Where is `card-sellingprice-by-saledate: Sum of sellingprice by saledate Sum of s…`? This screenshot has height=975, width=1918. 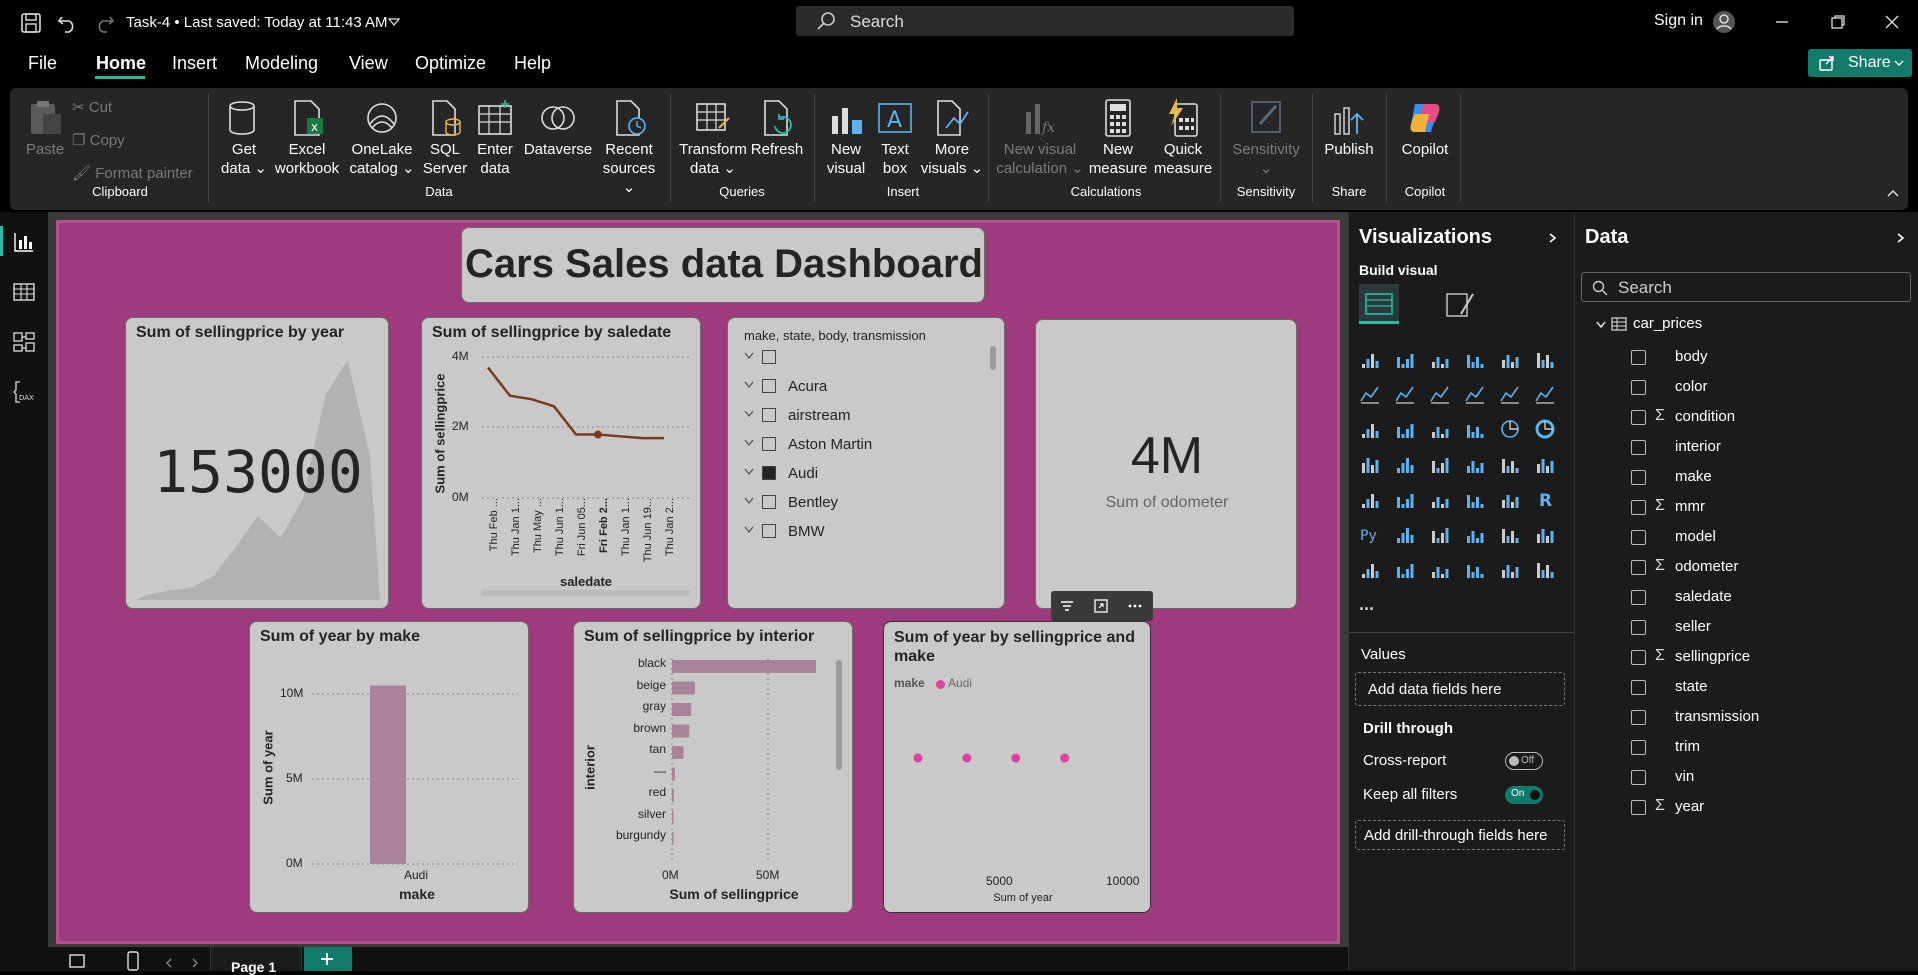
card-sellingprice-by-saledate: Sum of sellingprice by saledate Sum of s… is located at coordinates (561, 463).